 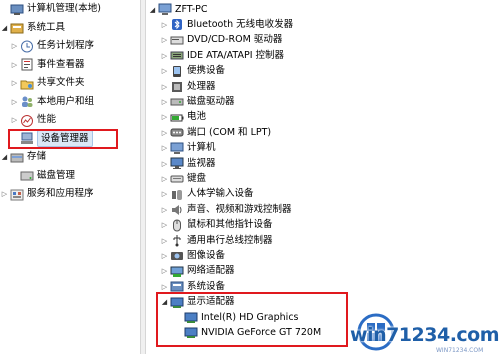 I want to click on device-item: NVIDIA GeForce GT 720M, so click(x=247, y=332).